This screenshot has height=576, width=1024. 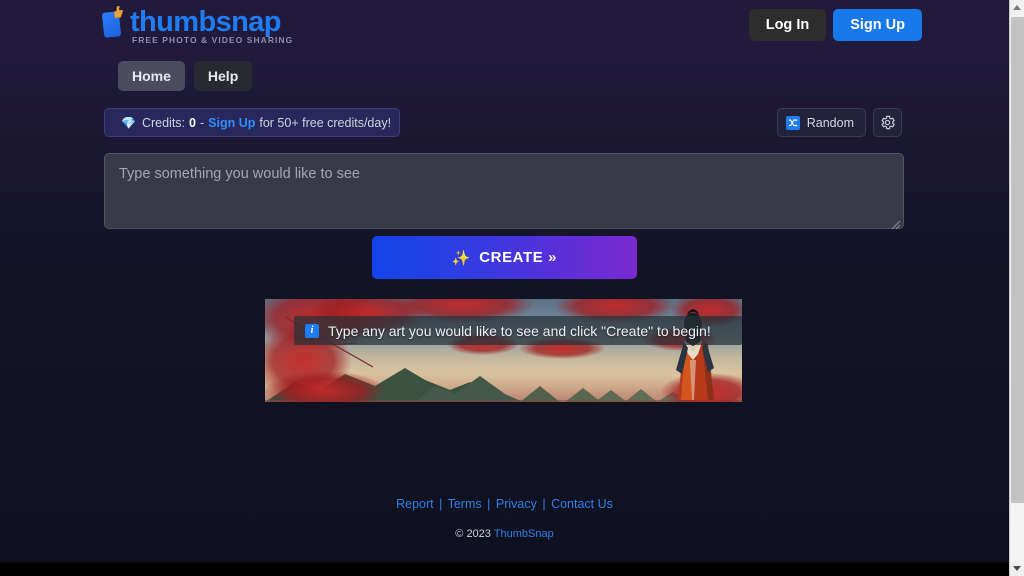 What do you see at coordinates (504, 191) in the screenshot?
I see `prompt-input` at bounding box center [504, 191].